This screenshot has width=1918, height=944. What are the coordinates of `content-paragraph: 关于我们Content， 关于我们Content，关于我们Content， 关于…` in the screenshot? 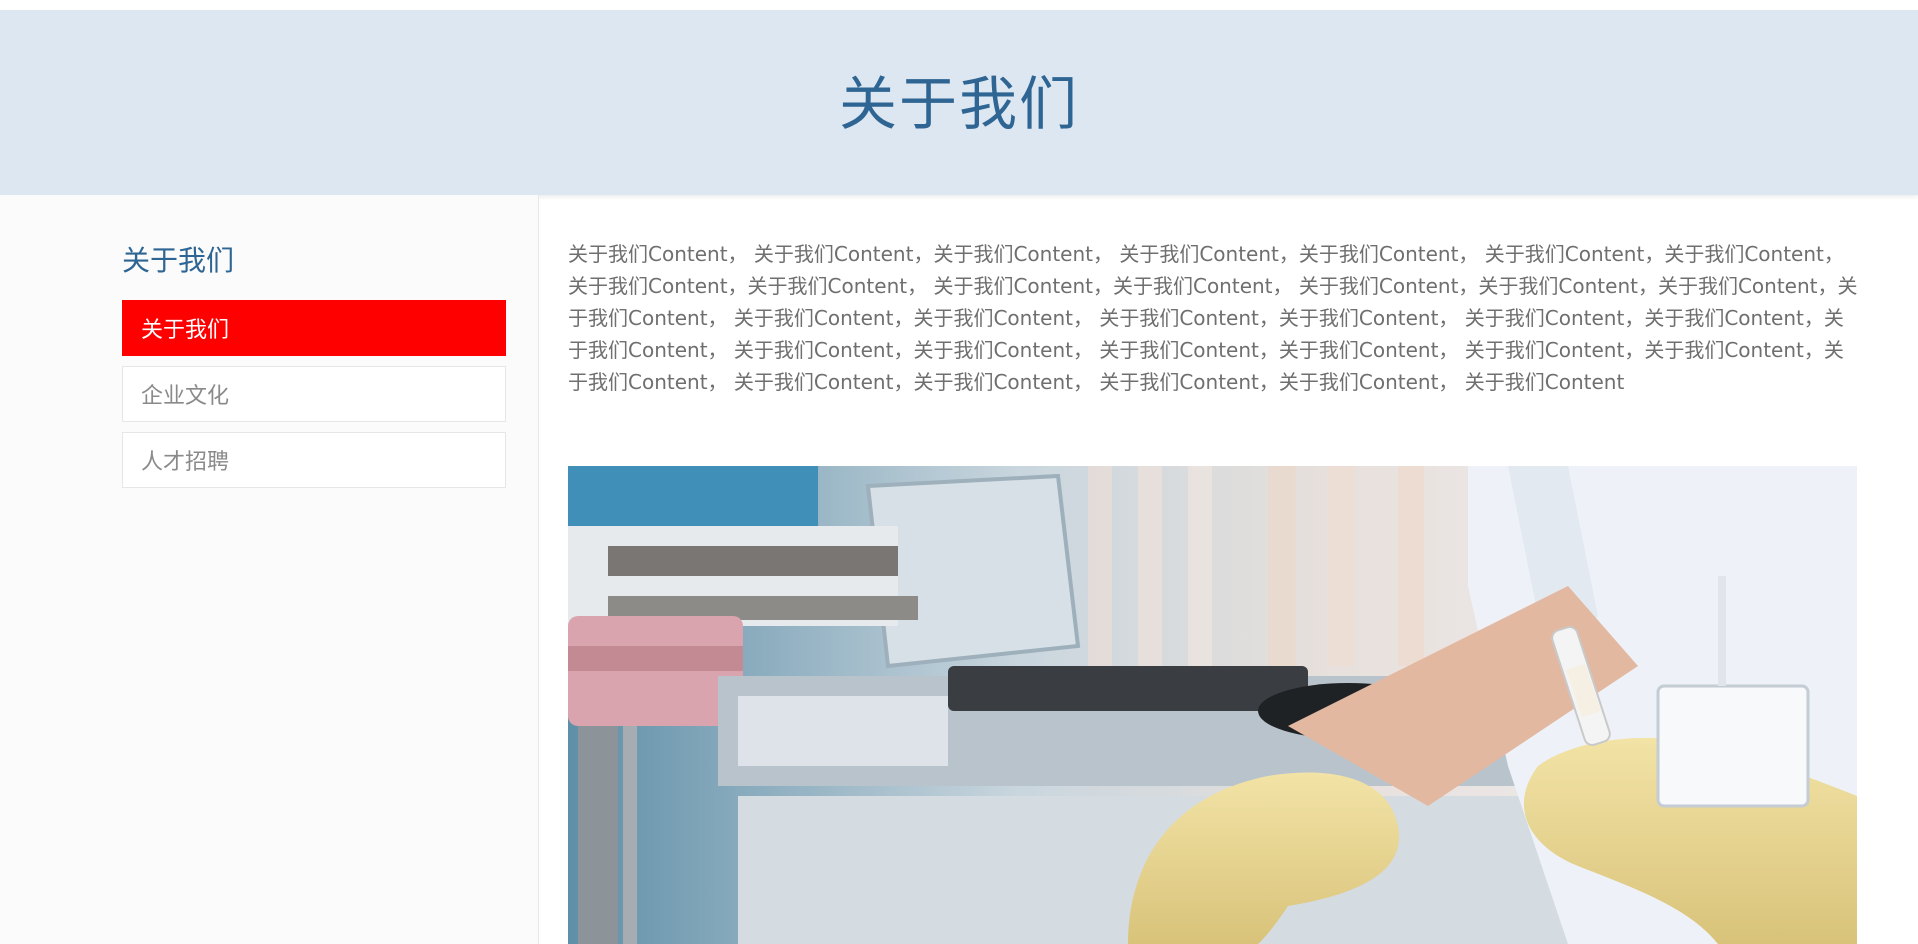 It's located at (1213, 318).